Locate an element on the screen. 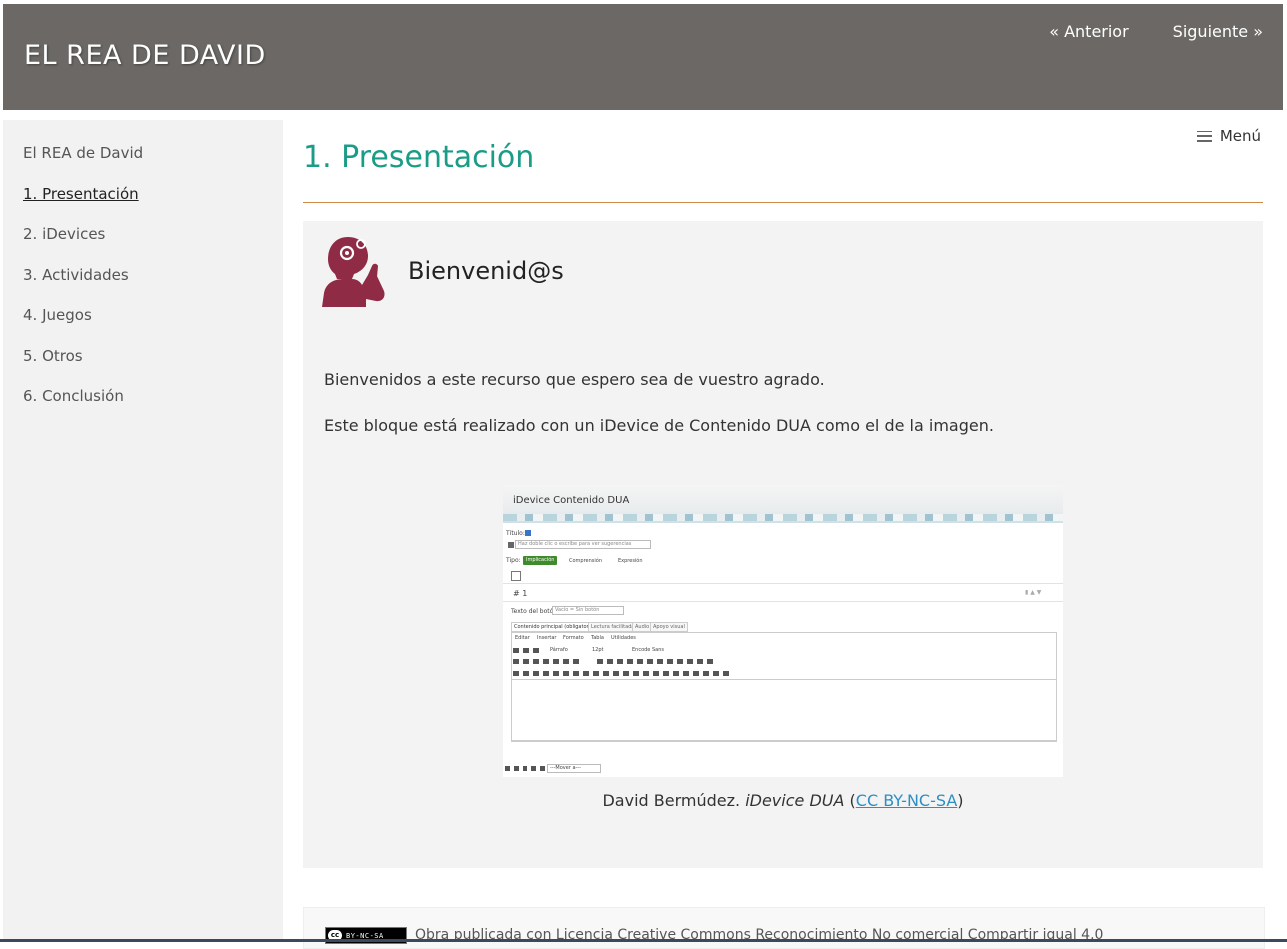 This screenshot has height=949, width=1287. screenshot-bottom-icons is located at coordinates (525, 768).